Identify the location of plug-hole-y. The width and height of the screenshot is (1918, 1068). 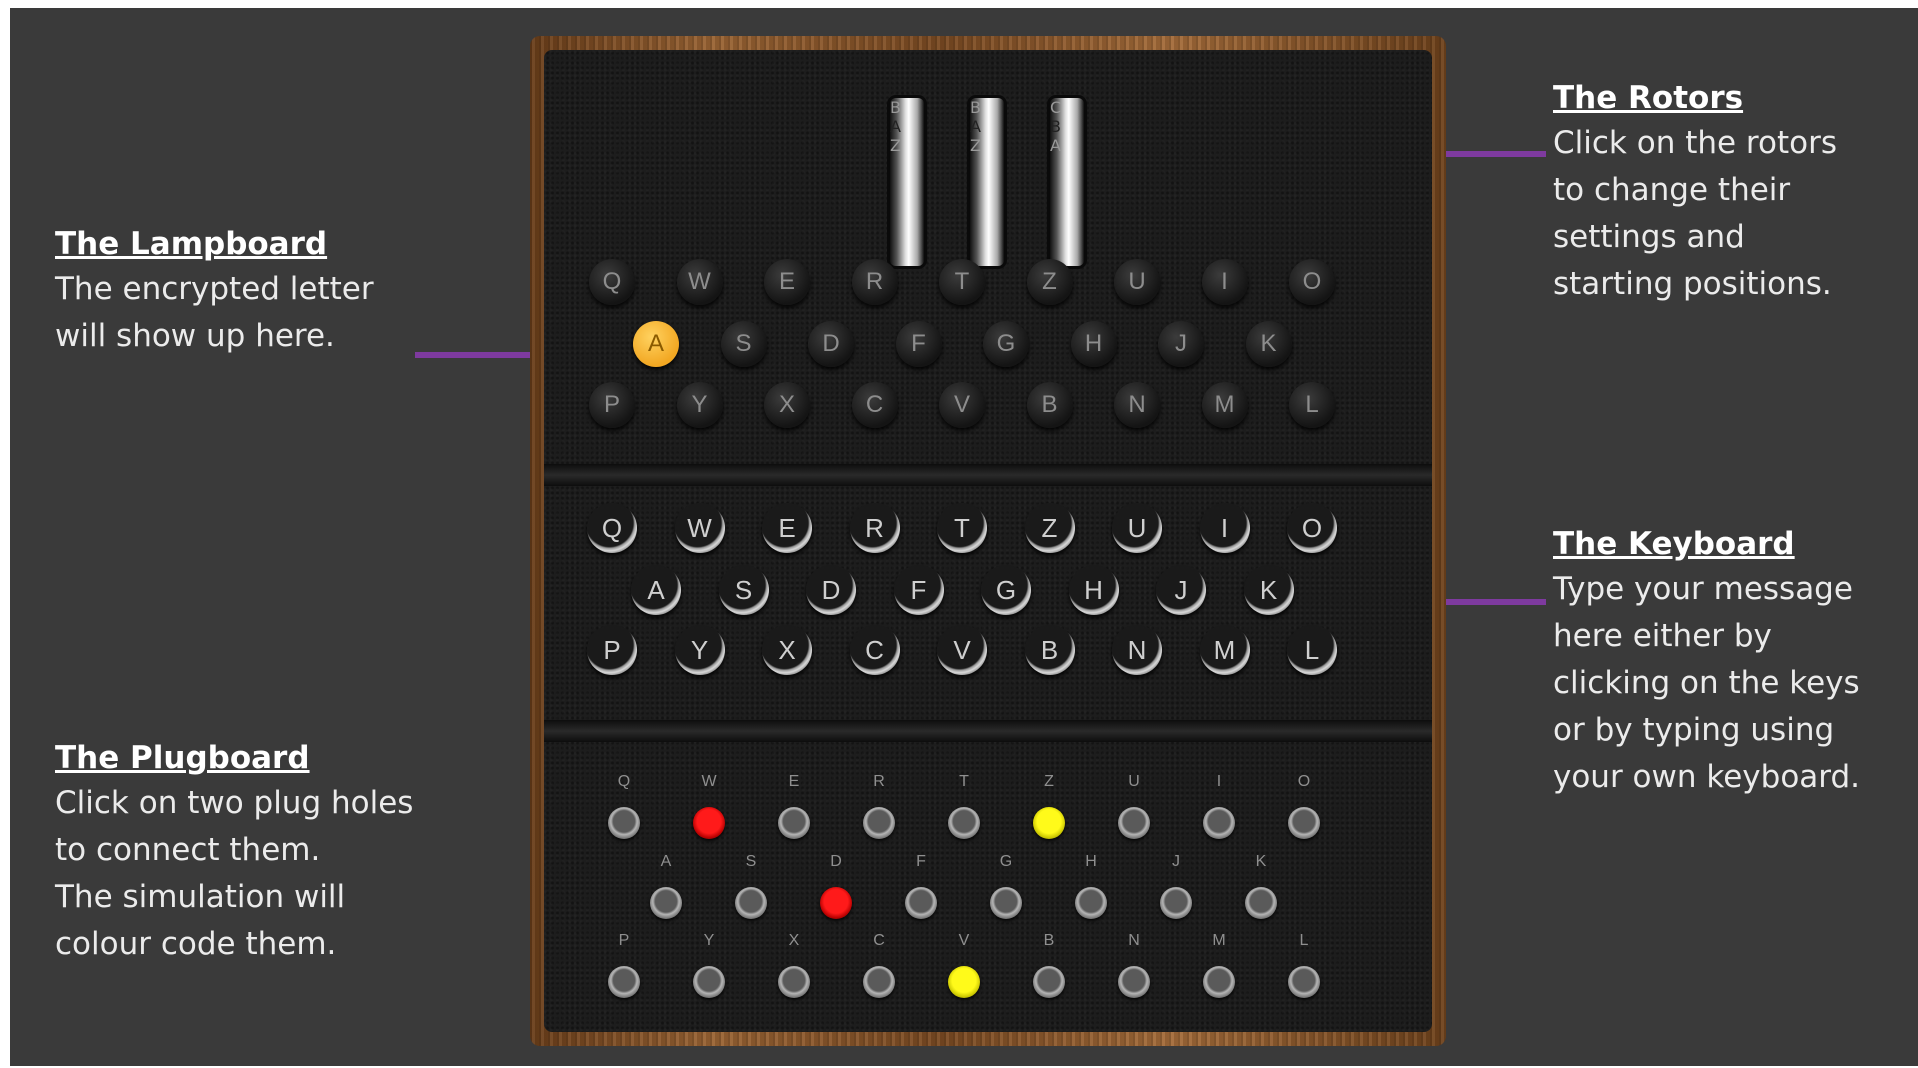
(709, 982).